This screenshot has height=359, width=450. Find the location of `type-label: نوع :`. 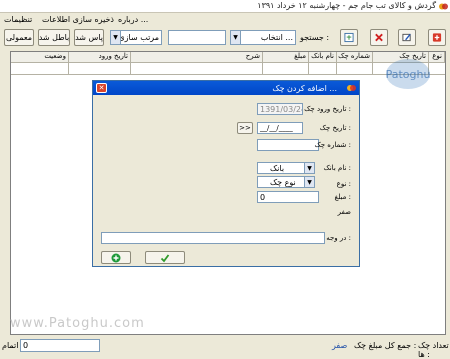

type-label: نوع : is located at coordinates (343, 184).